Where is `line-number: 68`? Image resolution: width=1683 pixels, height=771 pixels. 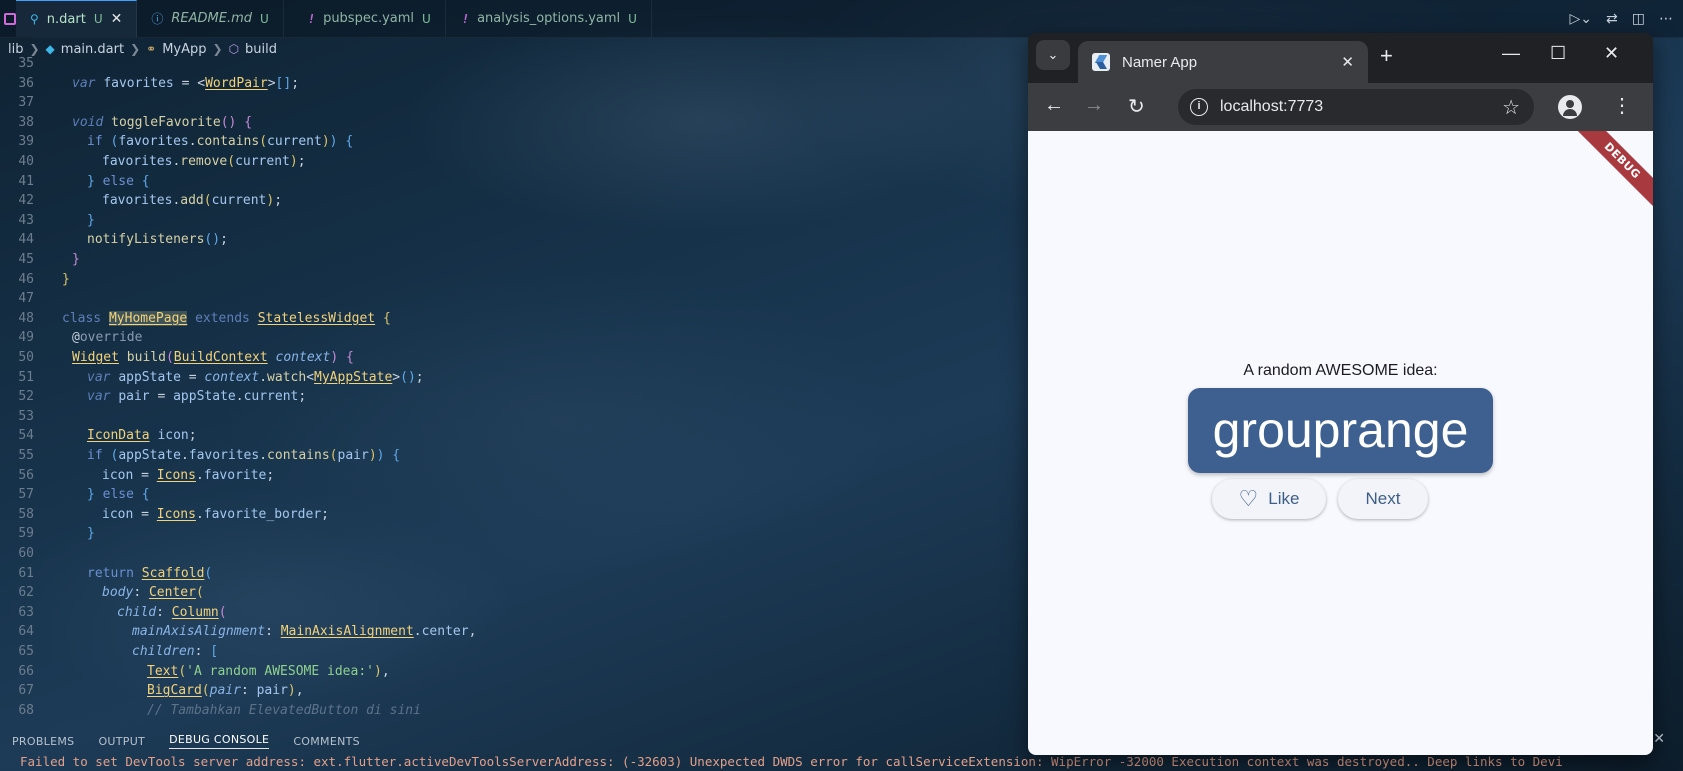 line-number: 68 is located at coordinates (26, 710).